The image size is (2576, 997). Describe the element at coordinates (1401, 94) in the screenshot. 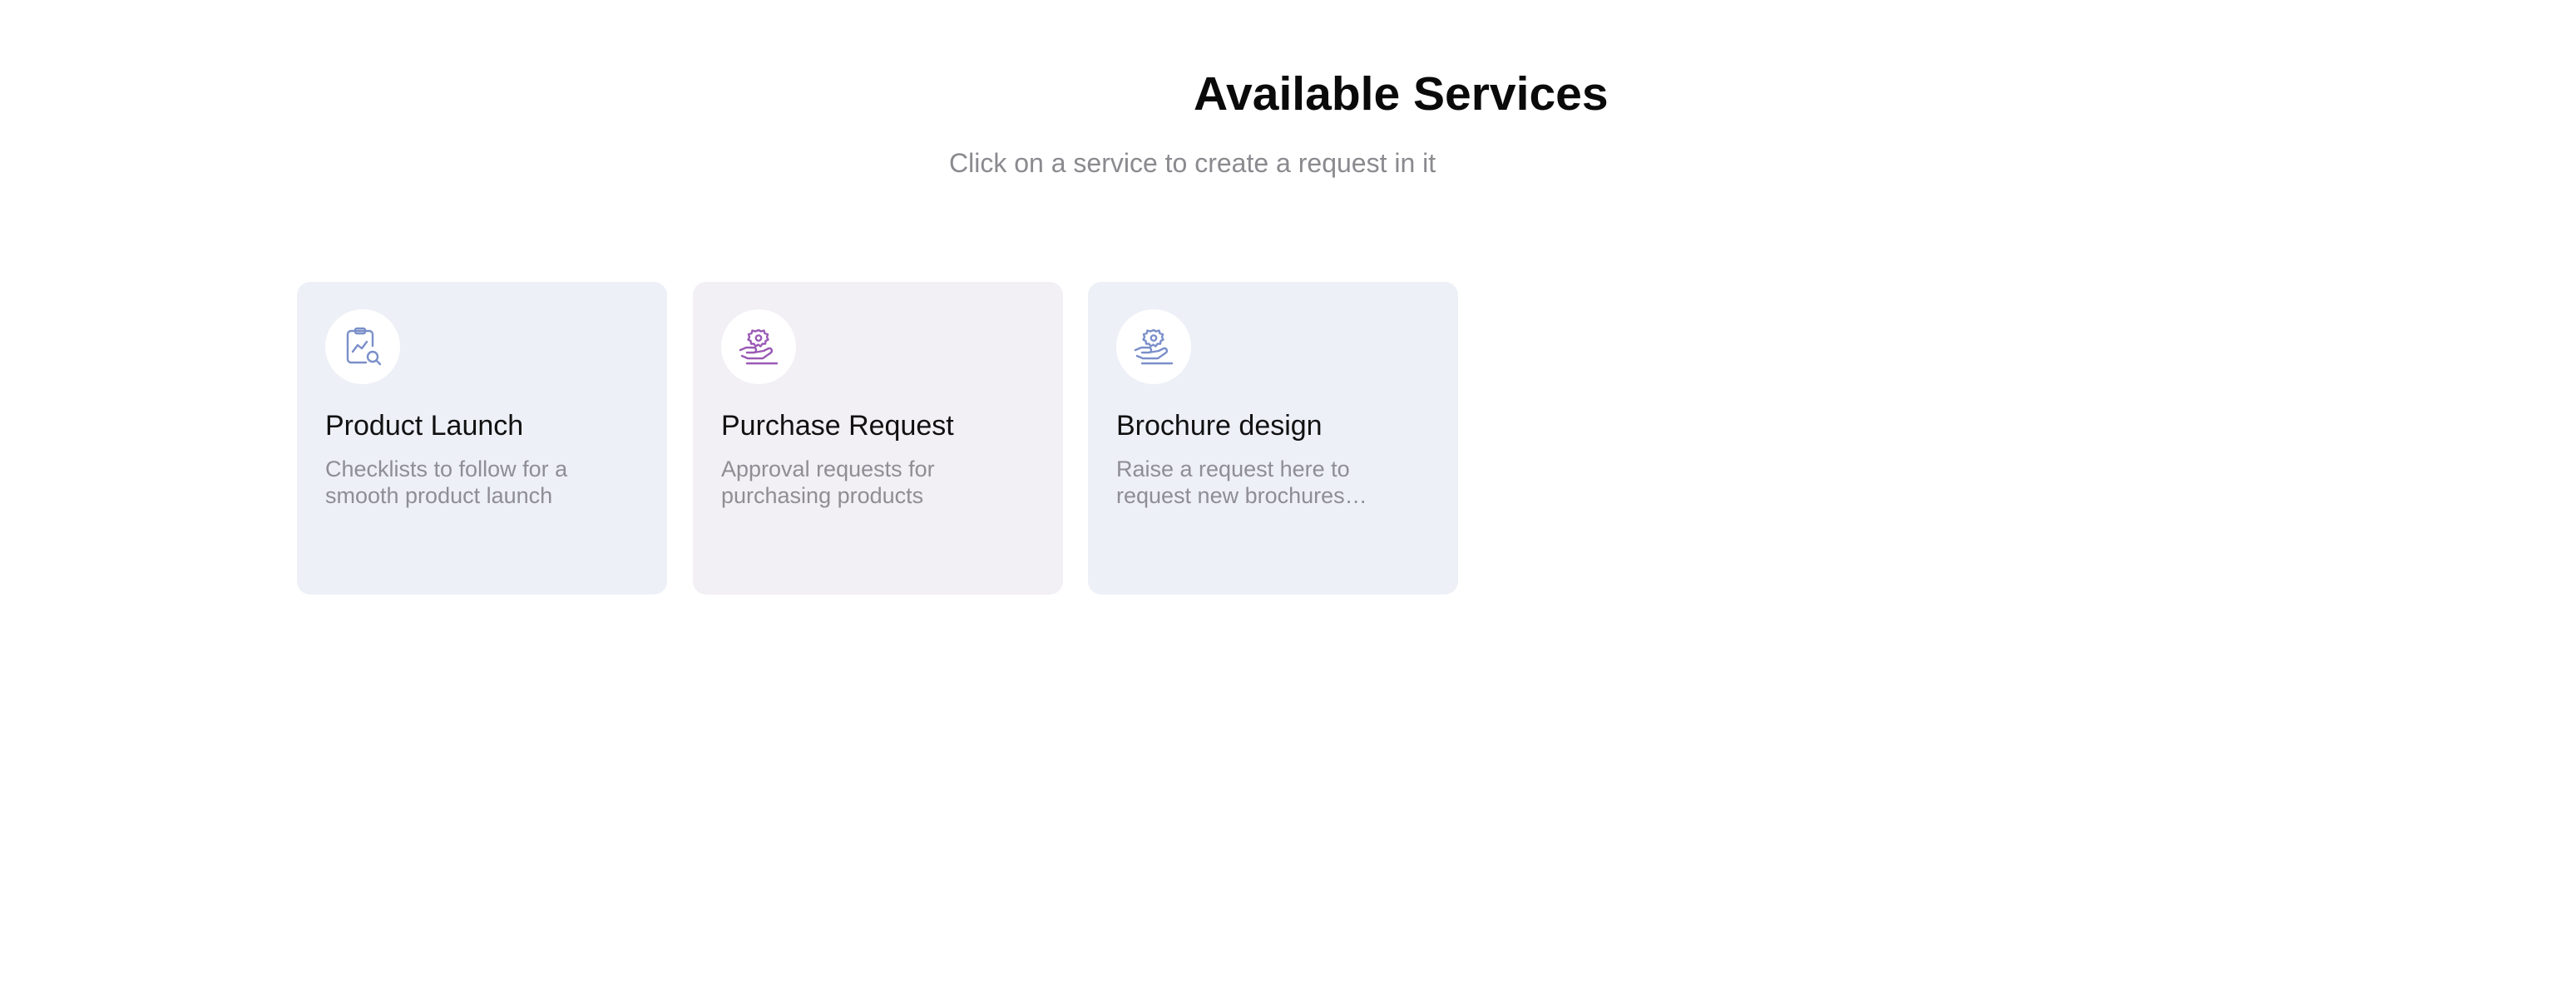

I see `page-title: Available Services` at that location.